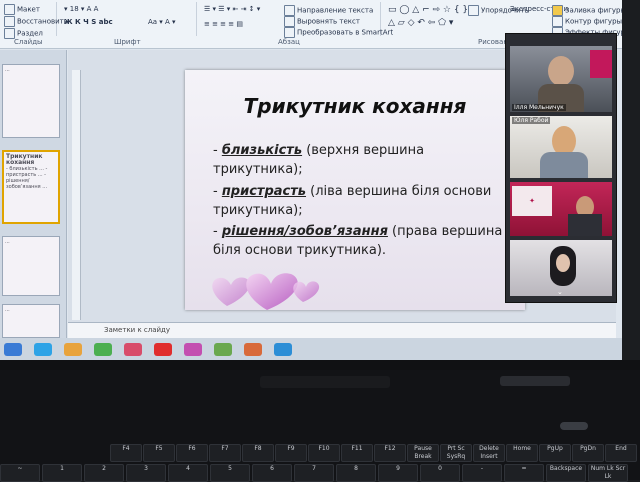 The image size is (640, 482). What do you see at coordinates (225, 453) in the screenshot?
I see `key-f7: F7` at bounding box center [225, 453].